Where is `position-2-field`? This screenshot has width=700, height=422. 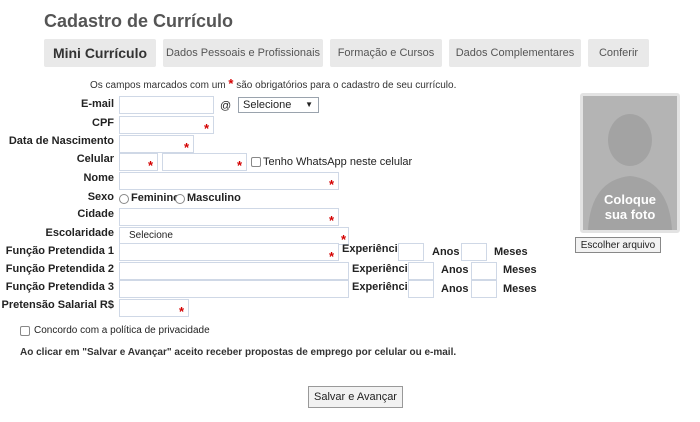
position-2-field is located at coordinates (234, 271).